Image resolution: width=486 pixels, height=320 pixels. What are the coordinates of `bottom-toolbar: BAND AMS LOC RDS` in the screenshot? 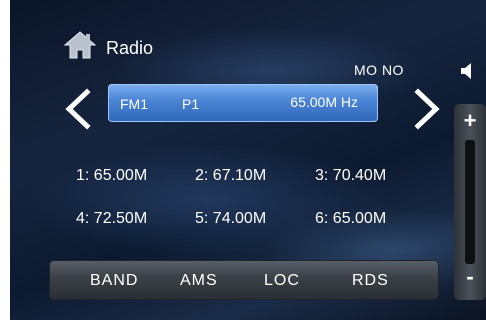 It's located at (244, 280).